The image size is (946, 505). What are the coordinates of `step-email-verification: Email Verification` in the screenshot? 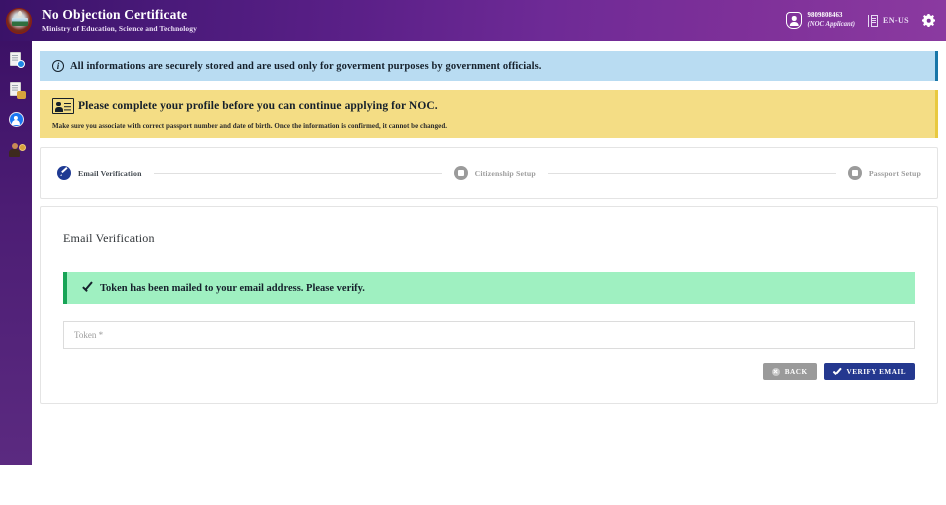 It's located at (99, 173).